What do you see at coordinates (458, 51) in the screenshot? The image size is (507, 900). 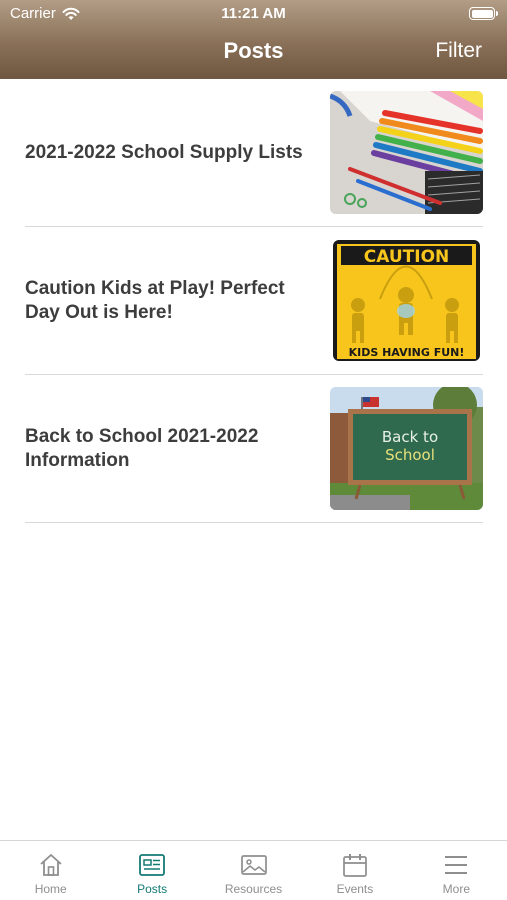 I see `filter-button: Filter` at bounding box center [458, 51].